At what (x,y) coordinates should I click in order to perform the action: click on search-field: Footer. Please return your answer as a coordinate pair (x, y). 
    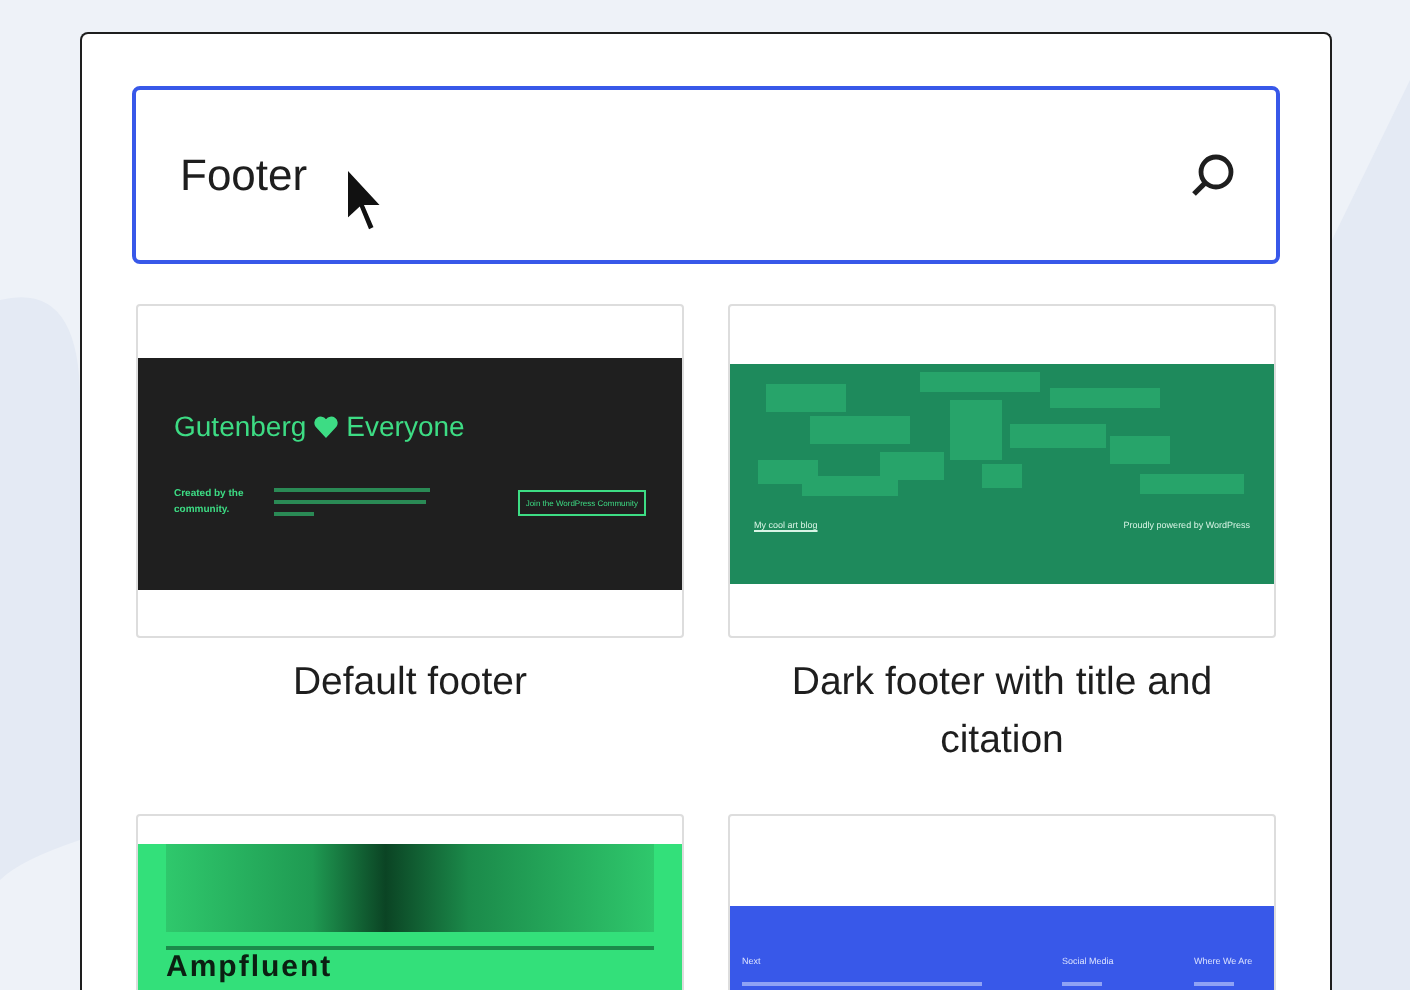
    Looking at the image, I should click on (706, 175).